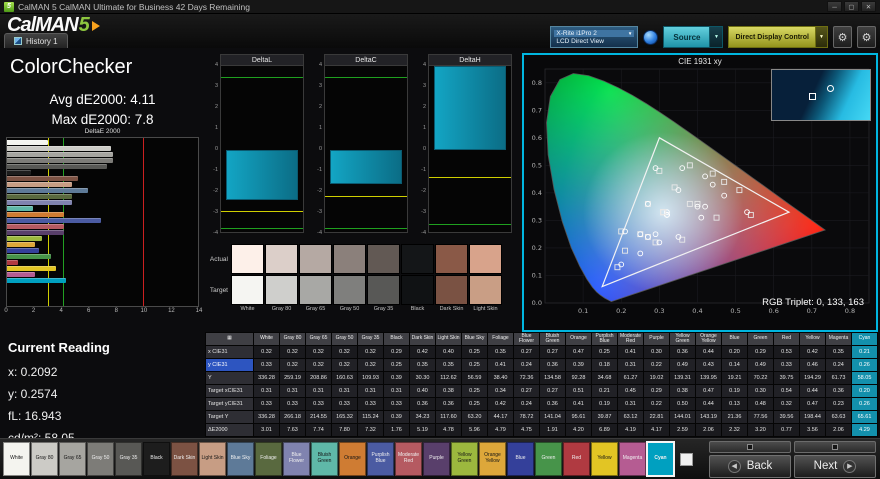  What do you see at coordinates (651, 37) in the screenshot?
I see `meter-status-icon` at bounding box center [651, 37].